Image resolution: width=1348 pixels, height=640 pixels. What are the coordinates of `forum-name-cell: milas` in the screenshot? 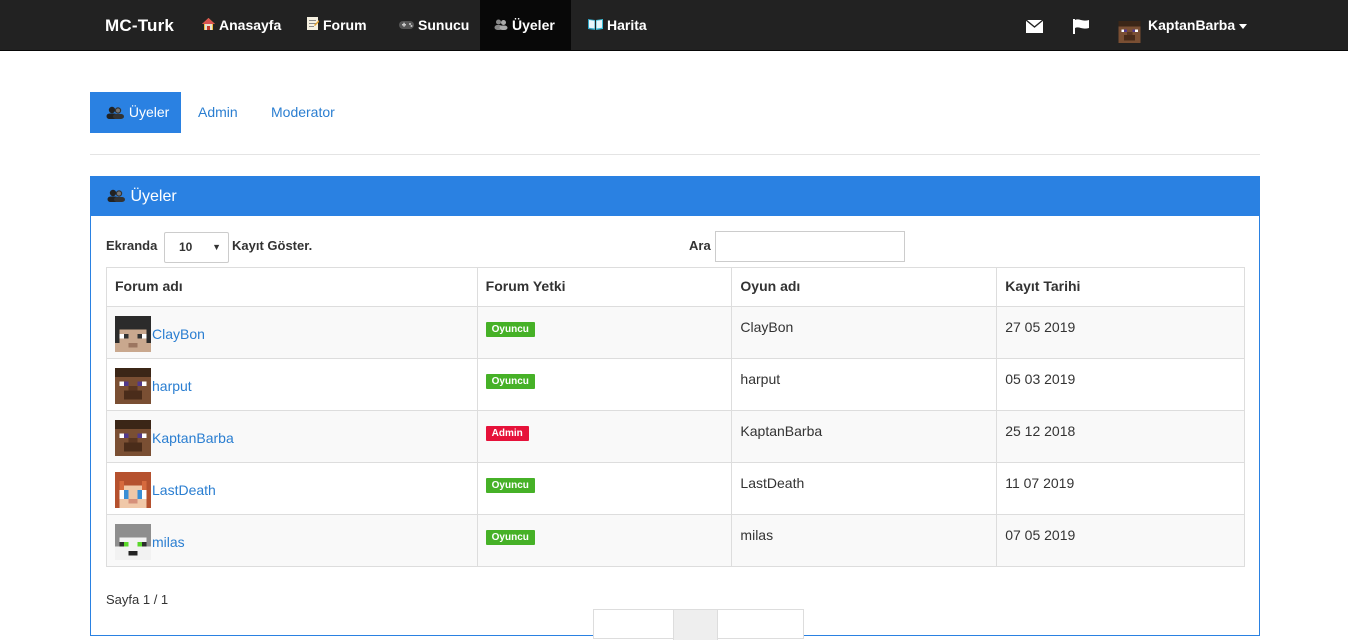 It's located at (292, 540).